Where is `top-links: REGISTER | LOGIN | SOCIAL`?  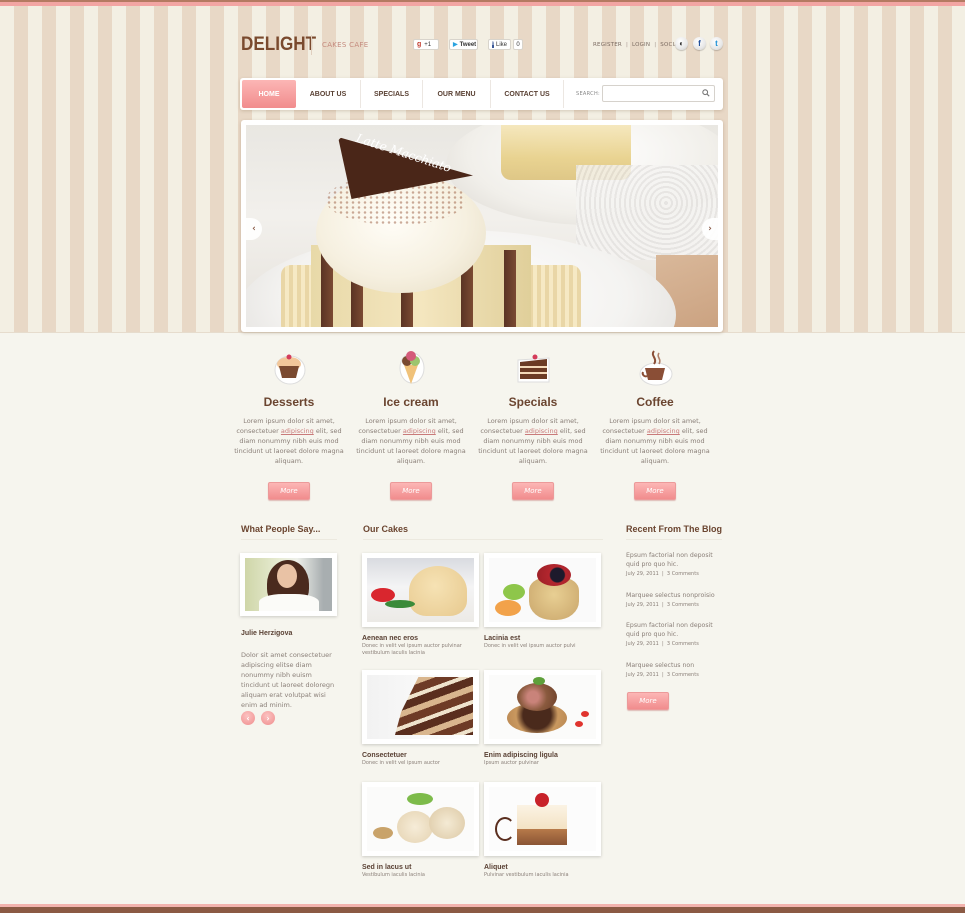
top-links: REGISTER | LOGIN | SOCIAL is located at coordinates (637, 45).